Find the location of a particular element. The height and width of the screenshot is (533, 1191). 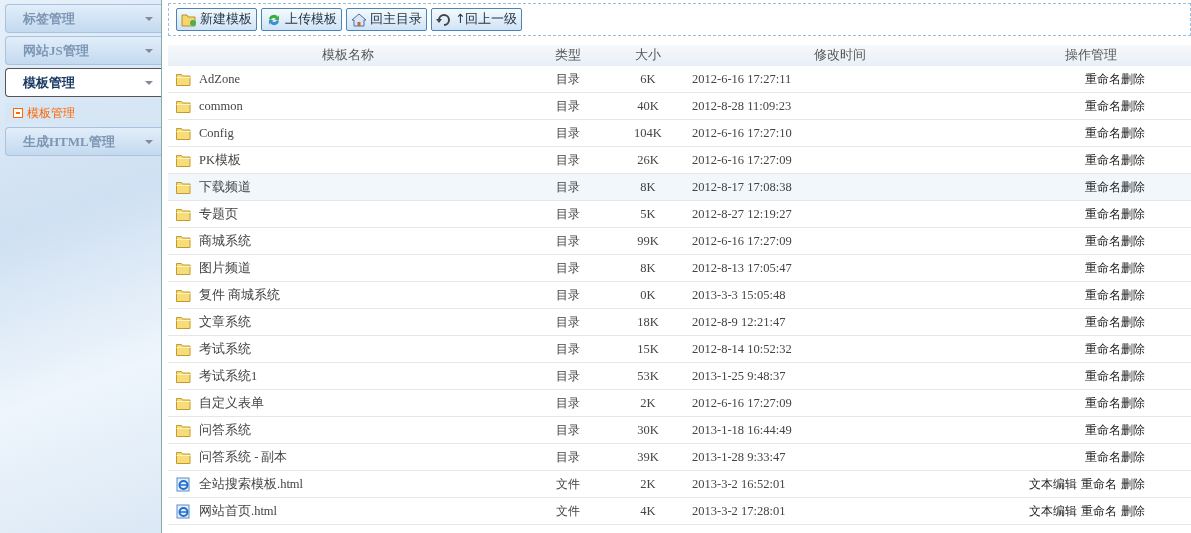

modified-date: 2012-8-13 17:05:47 is located at coordinates (742, 267).